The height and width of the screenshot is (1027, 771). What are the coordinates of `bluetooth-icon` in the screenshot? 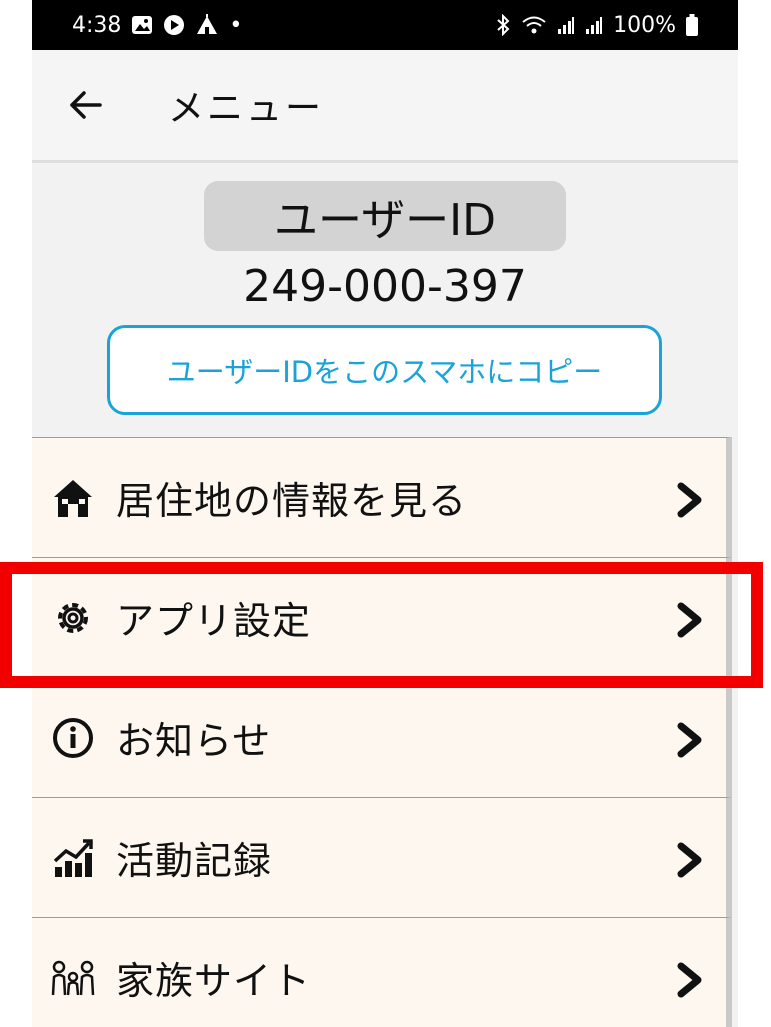 It's located at (503, 25).